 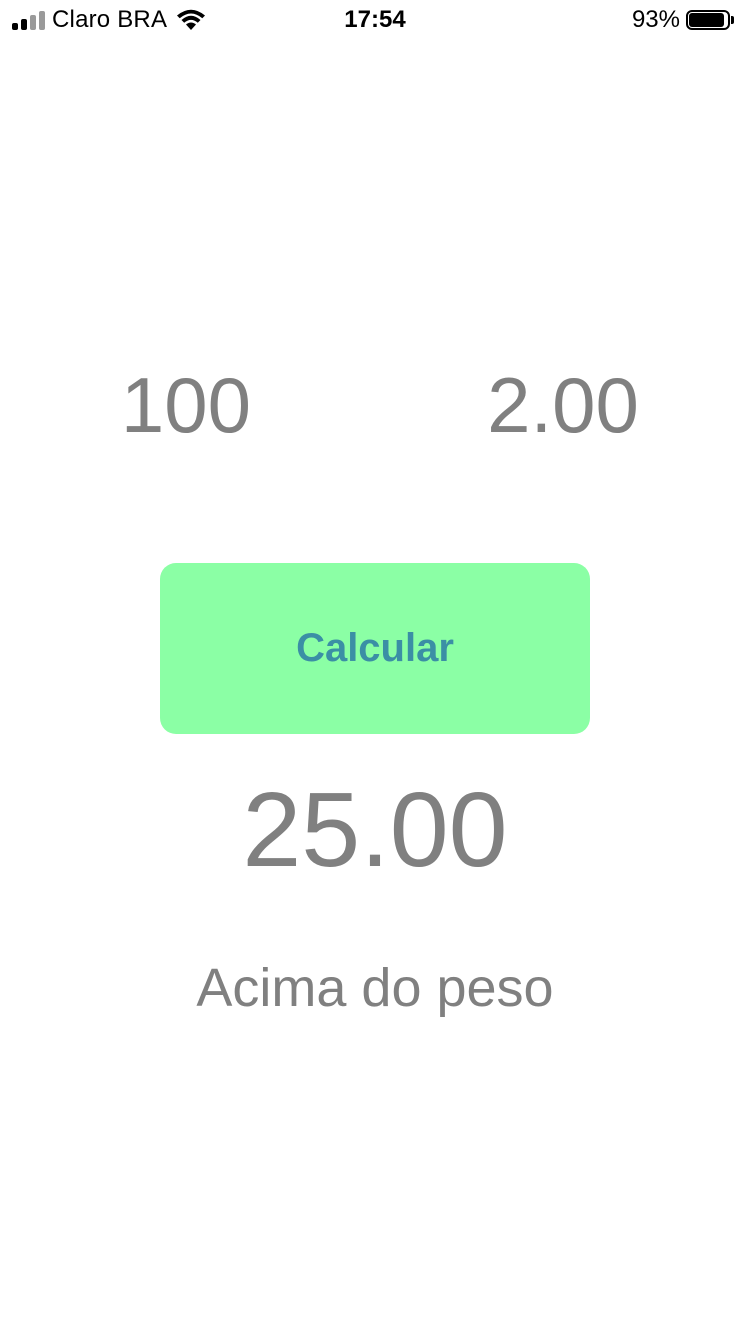 I want to click on battery-percentage: 93%, so click(x=655, y=19).